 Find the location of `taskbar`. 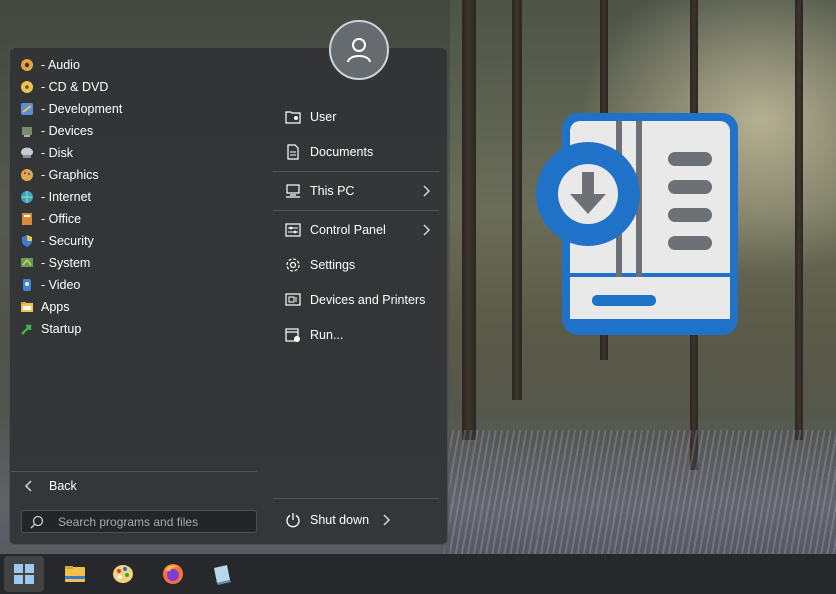

taskbar is located at coordinates (418, 574).